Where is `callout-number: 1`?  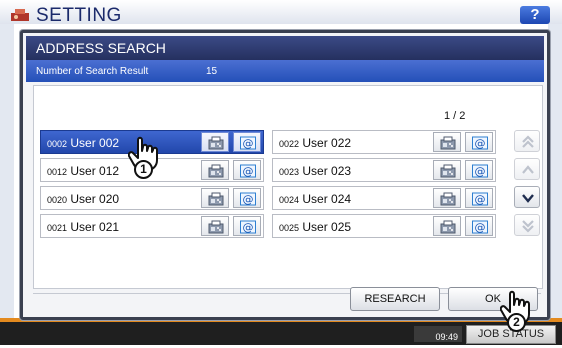
callout-number: 1 is located at coordinates (143, 169).